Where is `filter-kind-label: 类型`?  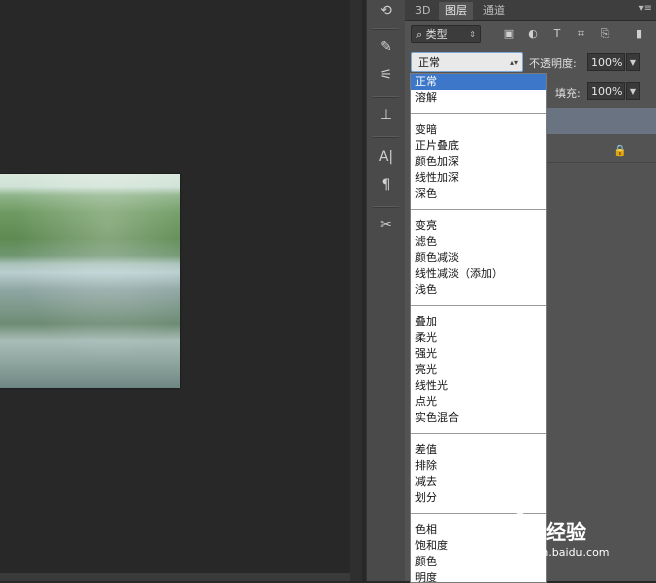 filter-kind-label: 类型 is located at coordinates (436, 34).